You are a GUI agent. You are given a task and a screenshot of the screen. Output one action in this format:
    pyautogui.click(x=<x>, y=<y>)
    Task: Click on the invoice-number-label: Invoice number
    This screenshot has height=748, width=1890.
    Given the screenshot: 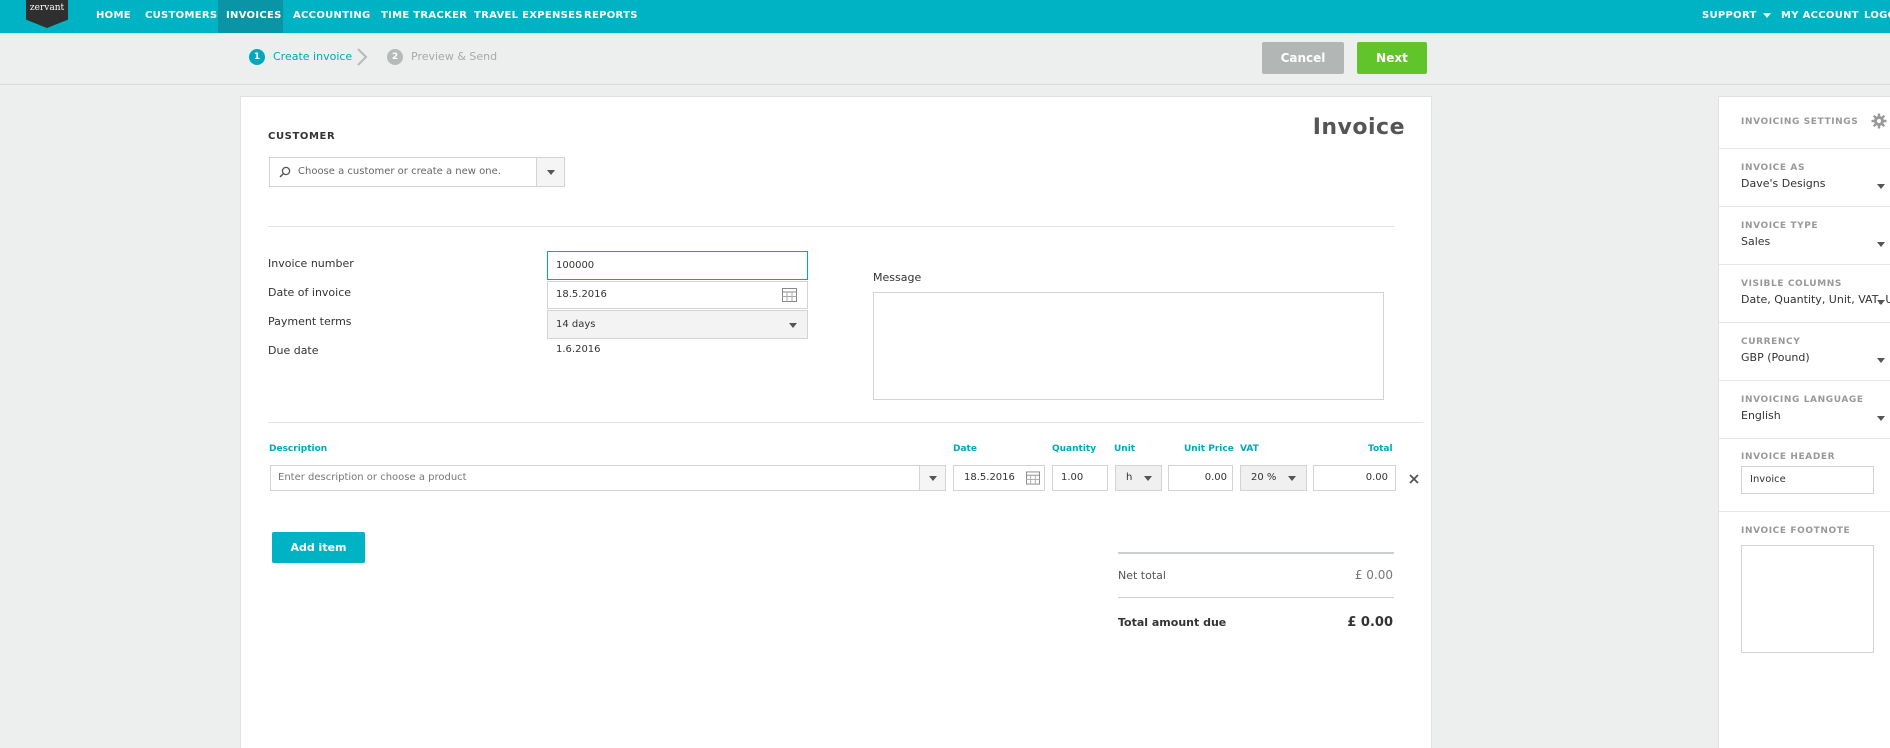 What is the action you would take?
    pyautogui.click(x=311, y=263)
    